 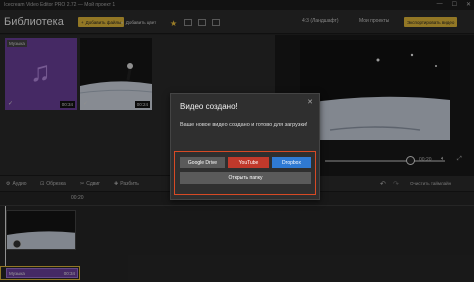 I want to click on dropbox-button: Dropbox, so click(x=291, y=162).